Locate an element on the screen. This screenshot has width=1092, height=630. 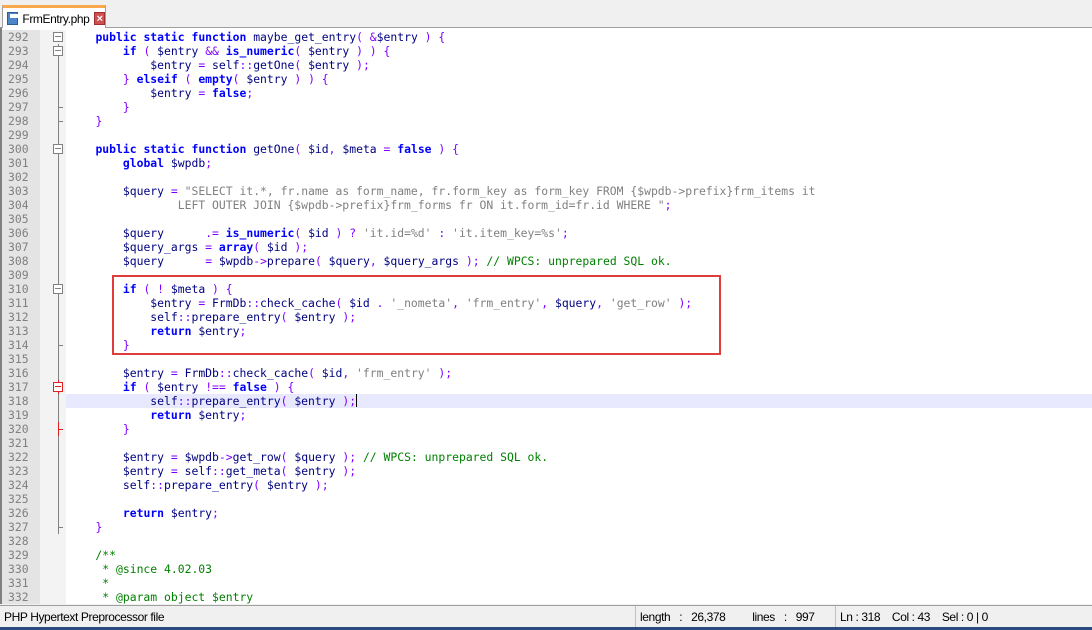
line-number: 324 is located at coordinates (21, 485).